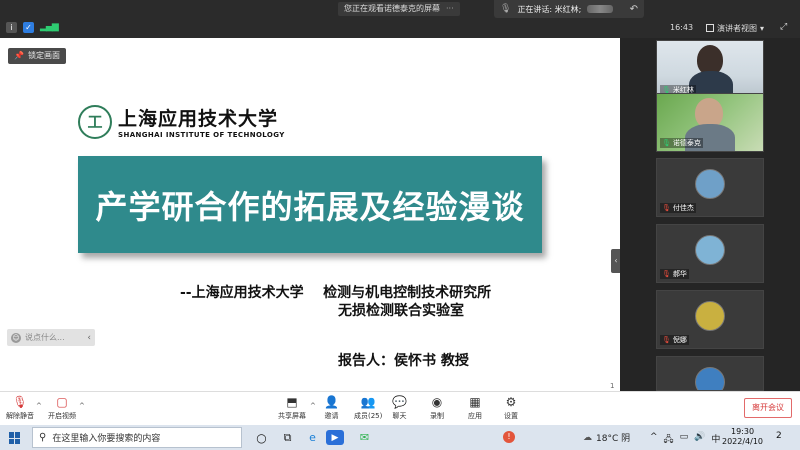 This screenshot has height=450, width=800. I want to click on info-icon: i, so click(11, 27).